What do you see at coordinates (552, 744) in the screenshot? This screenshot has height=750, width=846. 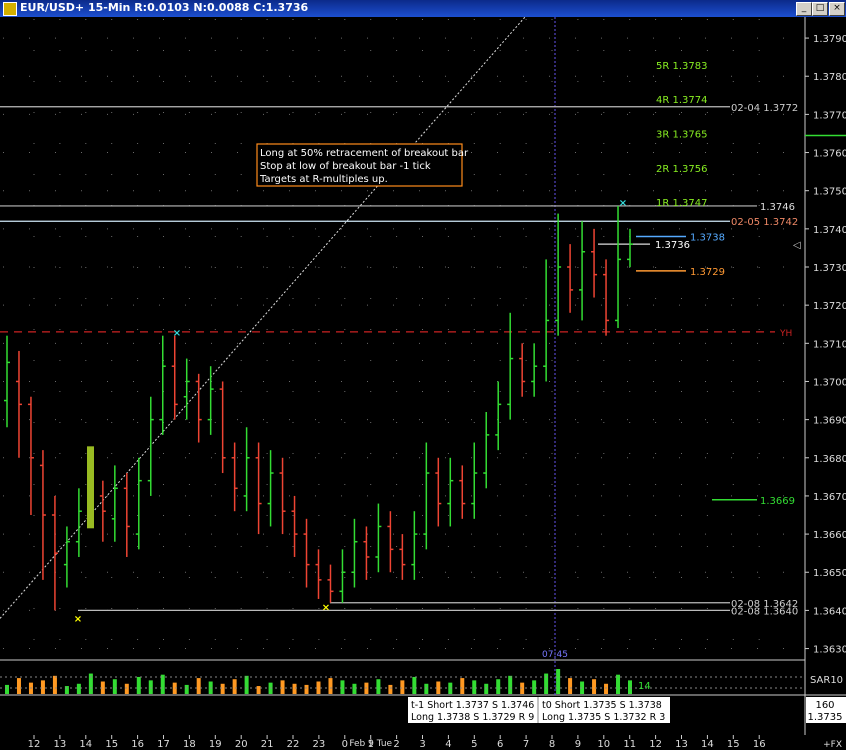 I see `time-tick-label: 8` at bounding box center [552, 744].